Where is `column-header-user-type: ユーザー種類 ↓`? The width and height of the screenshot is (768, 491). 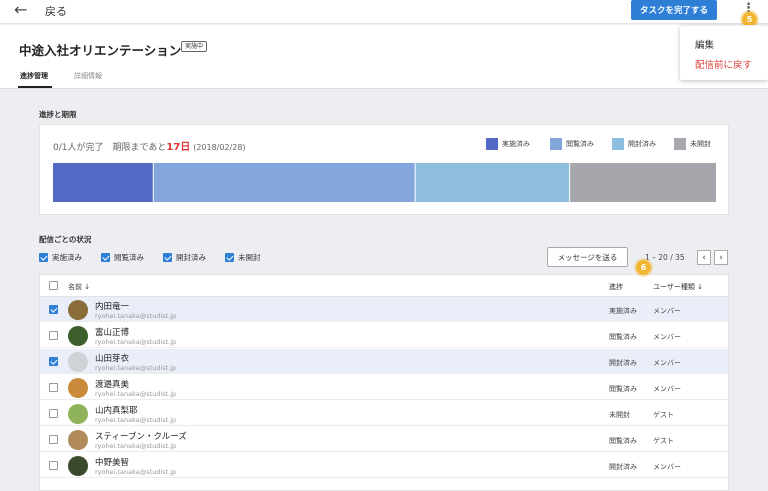
column-header-user-type: ユーザー種類 ↓ is located at coordinates (678, 287).